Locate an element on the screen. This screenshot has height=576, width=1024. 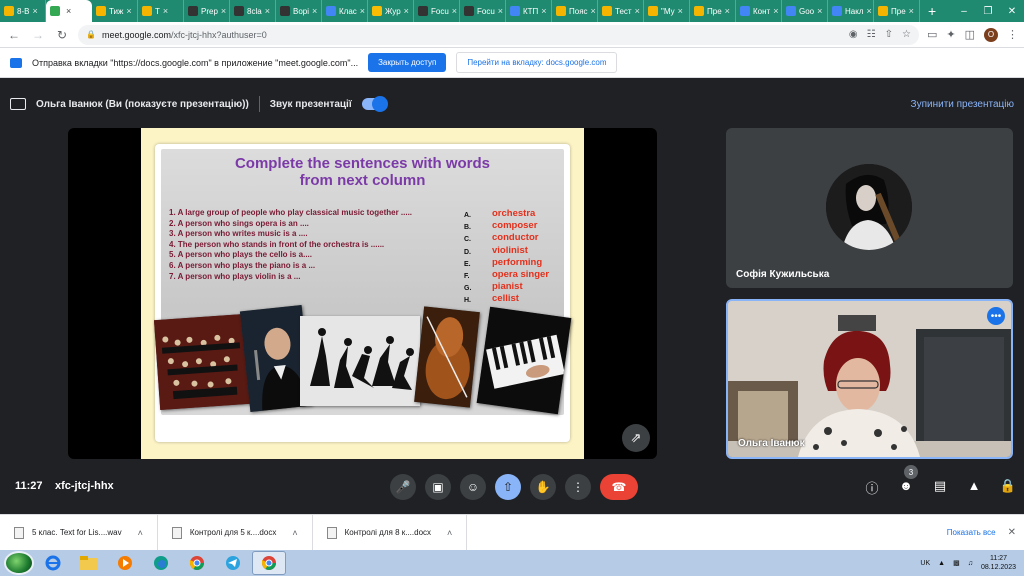
browser-tab: × is located at coordinates (69, 11).